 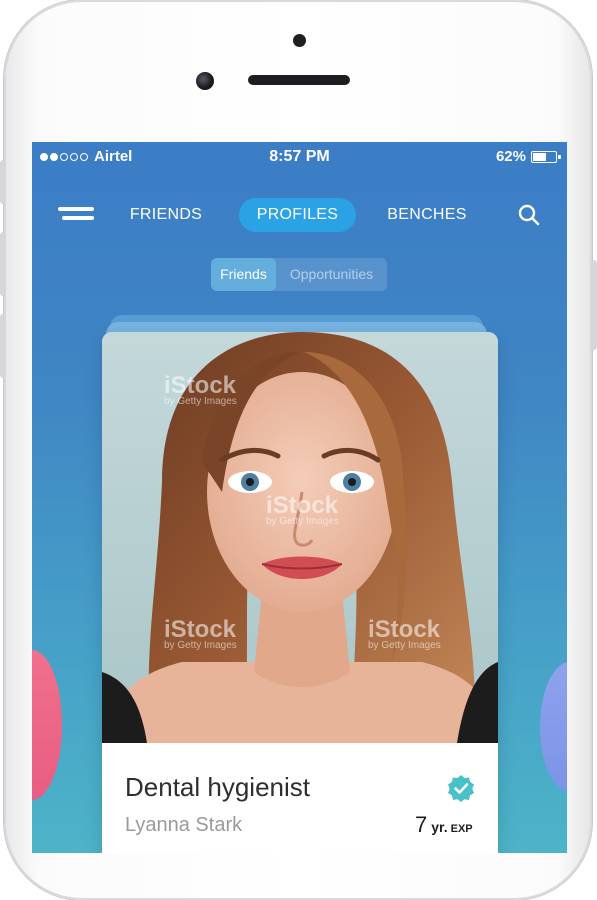 I want to click on status-time: 8:57 PM, so click(x=299, y=156).